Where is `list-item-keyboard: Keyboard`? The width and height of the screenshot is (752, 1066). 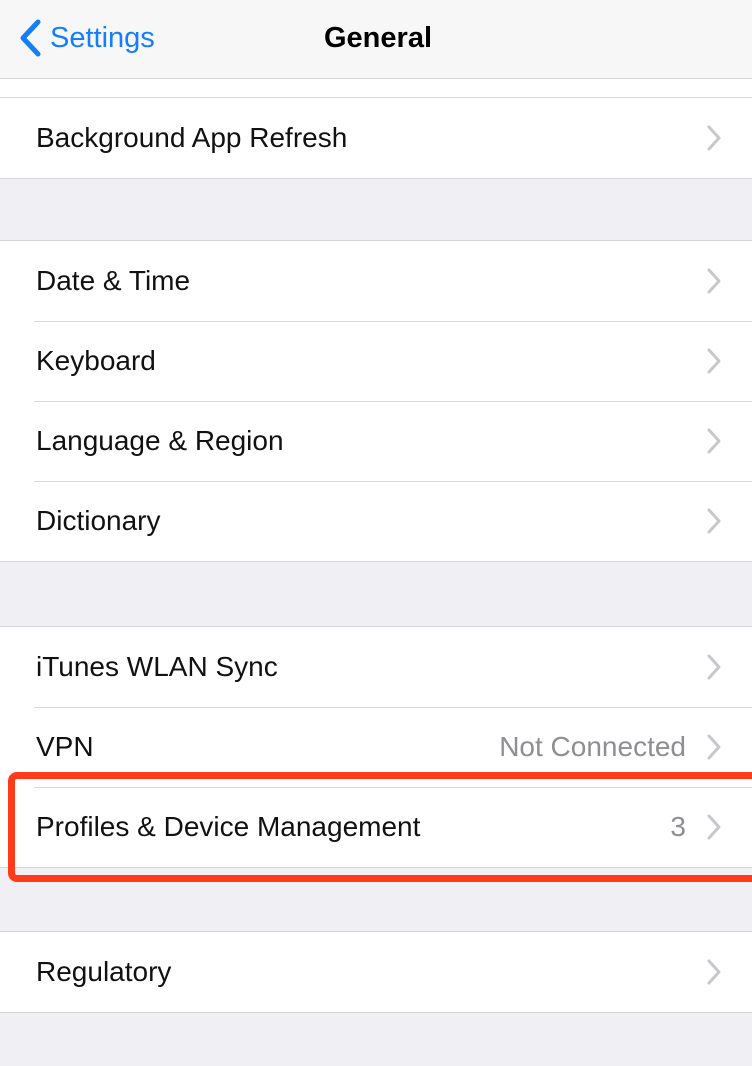 list-item-keyboard: Keyboard is located at coordinates (376, 361).